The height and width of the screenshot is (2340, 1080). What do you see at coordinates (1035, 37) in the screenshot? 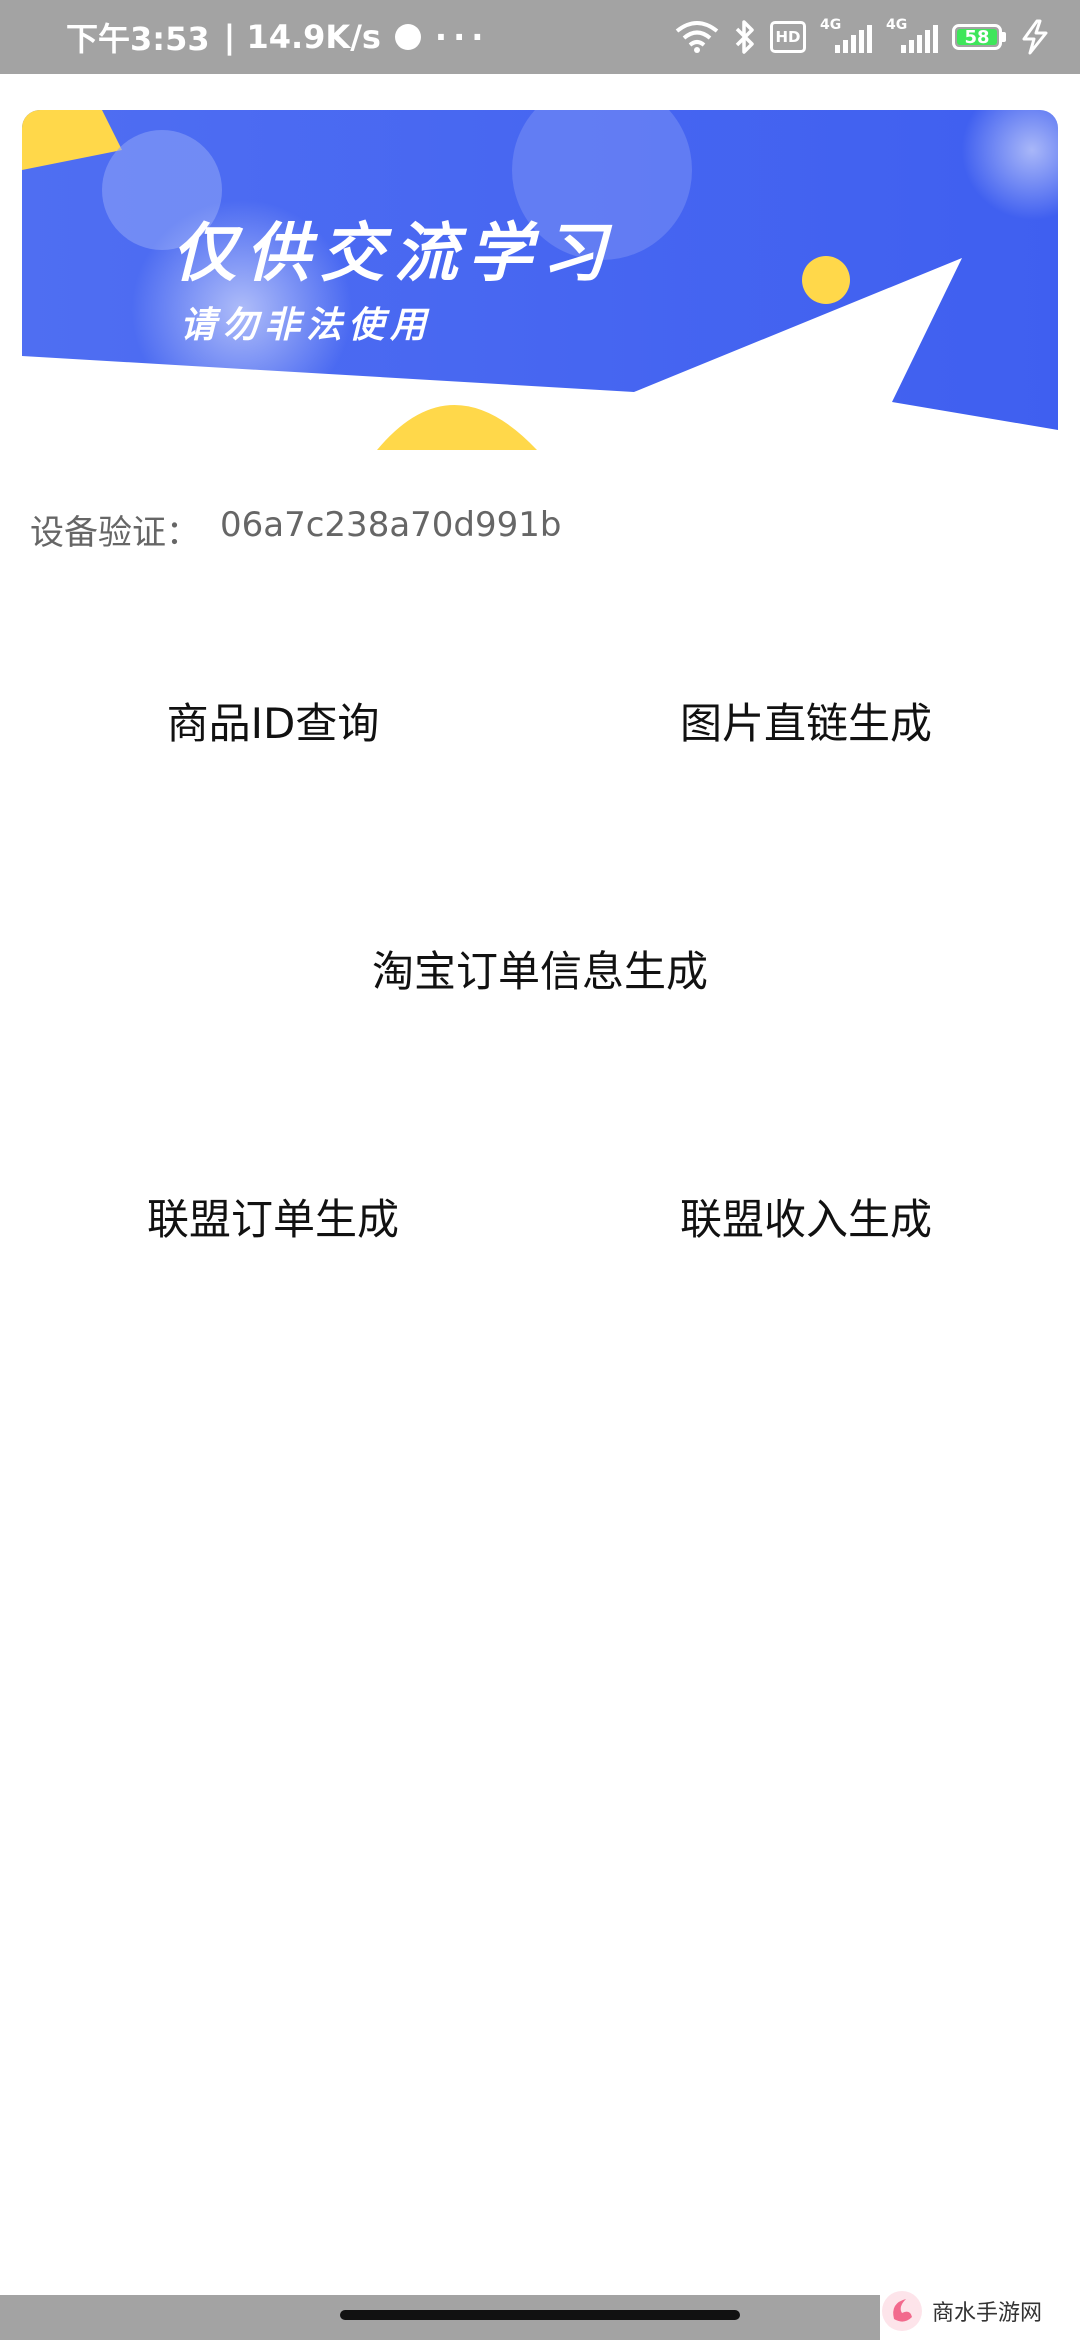
I see `charging-icon` at bounding box center [1035, 37].